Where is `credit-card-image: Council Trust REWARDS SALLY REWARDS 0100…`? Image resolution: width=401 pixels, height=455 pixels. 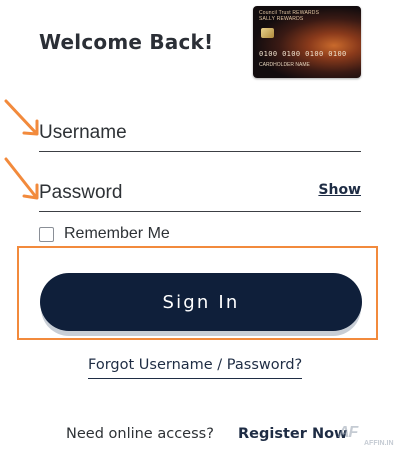
credit-card-image: Council Trust REWARDS SALLY REWARDS 0100… is located at coordinates (307, 42).